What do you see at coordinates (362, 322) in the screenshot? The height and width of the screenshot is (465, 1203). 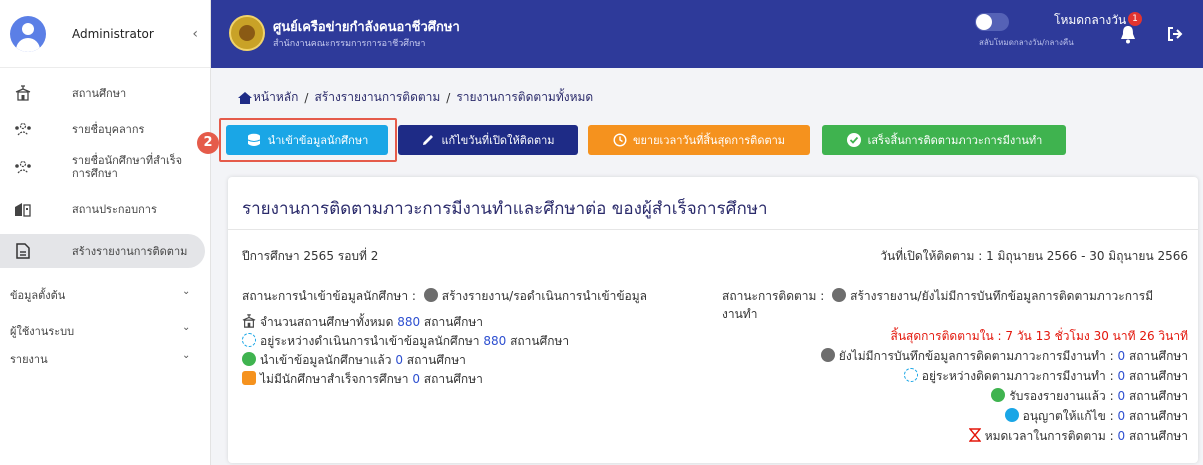 I see `stat-total-schools: จำนวนสถานศึกษาทั้งหมด 880 สถานศึกษา` at bounding box center [362, 322].